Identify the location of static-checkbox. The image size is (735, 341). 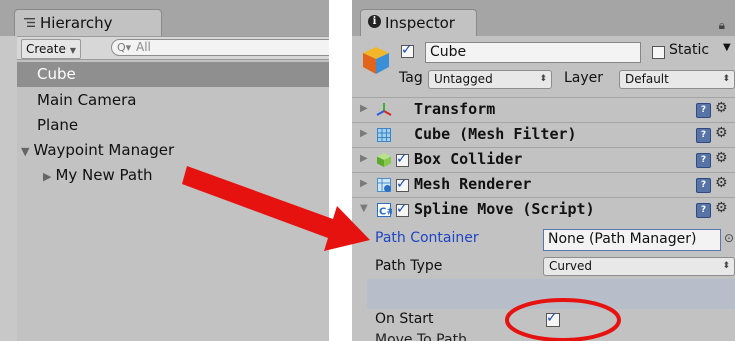
(658, 52).